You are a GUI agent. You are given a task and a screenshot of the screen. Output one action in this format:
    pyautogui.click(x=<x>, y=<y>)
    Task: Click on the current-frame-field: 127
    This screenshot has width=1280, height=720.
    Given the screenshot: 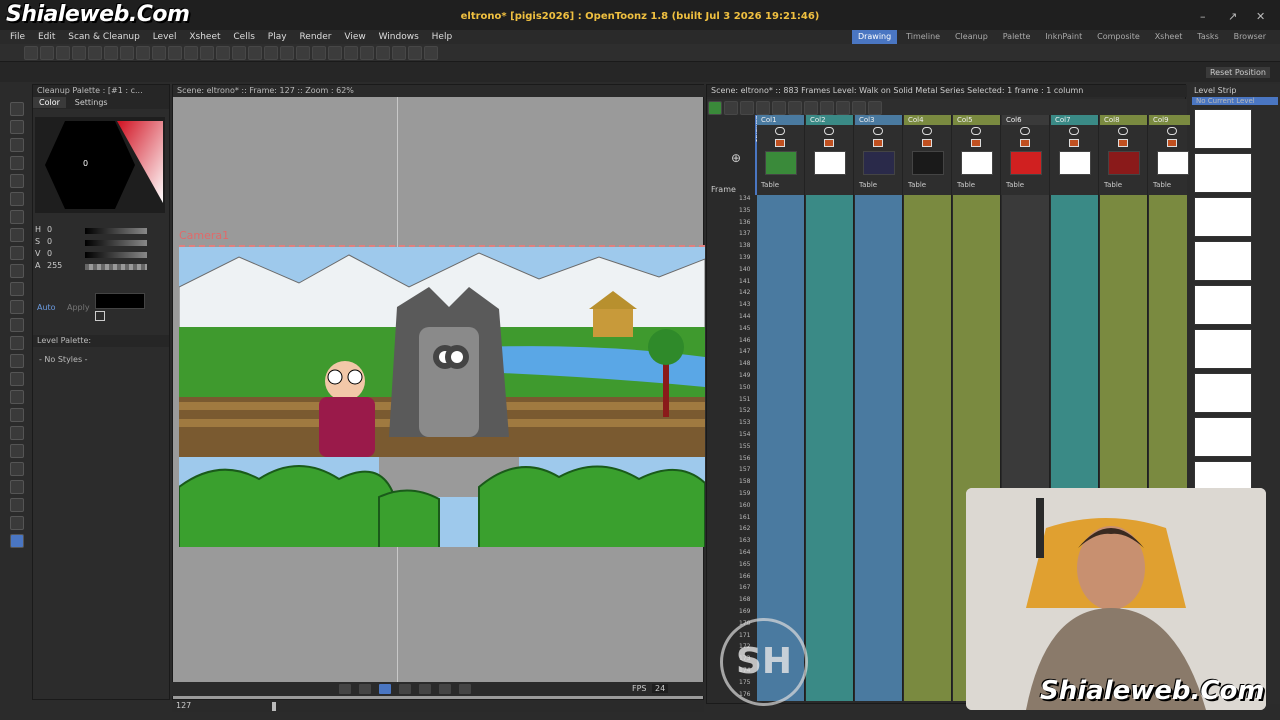 What is the action you would take?
    pyautogui.click(x=183, y=705)
    